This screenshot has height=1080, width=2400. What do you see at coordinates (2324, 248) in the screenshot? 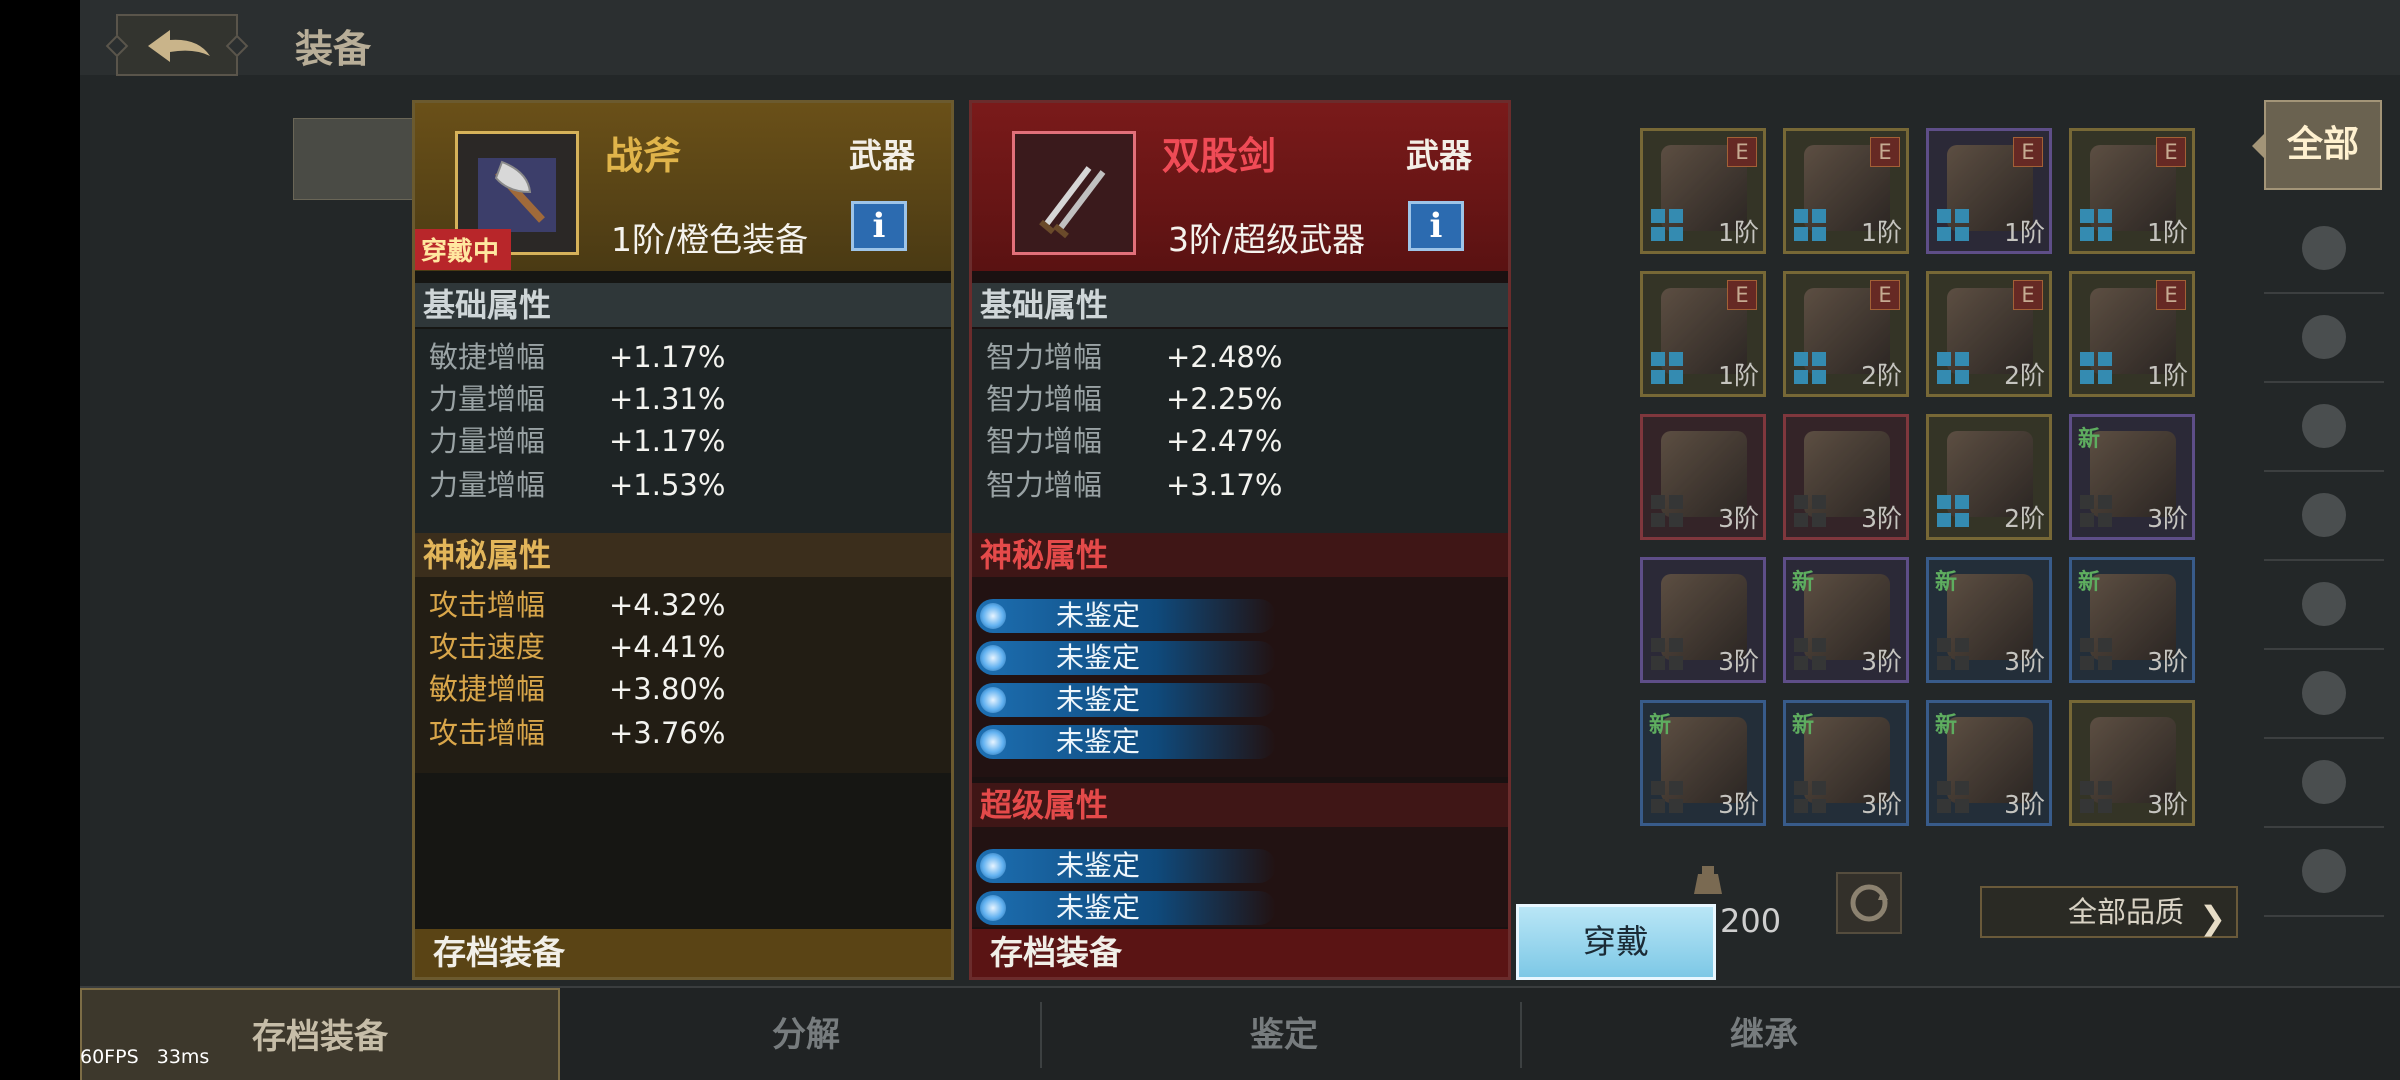
I see `crossed-swords-icon` at bounding box center [2324, 248].